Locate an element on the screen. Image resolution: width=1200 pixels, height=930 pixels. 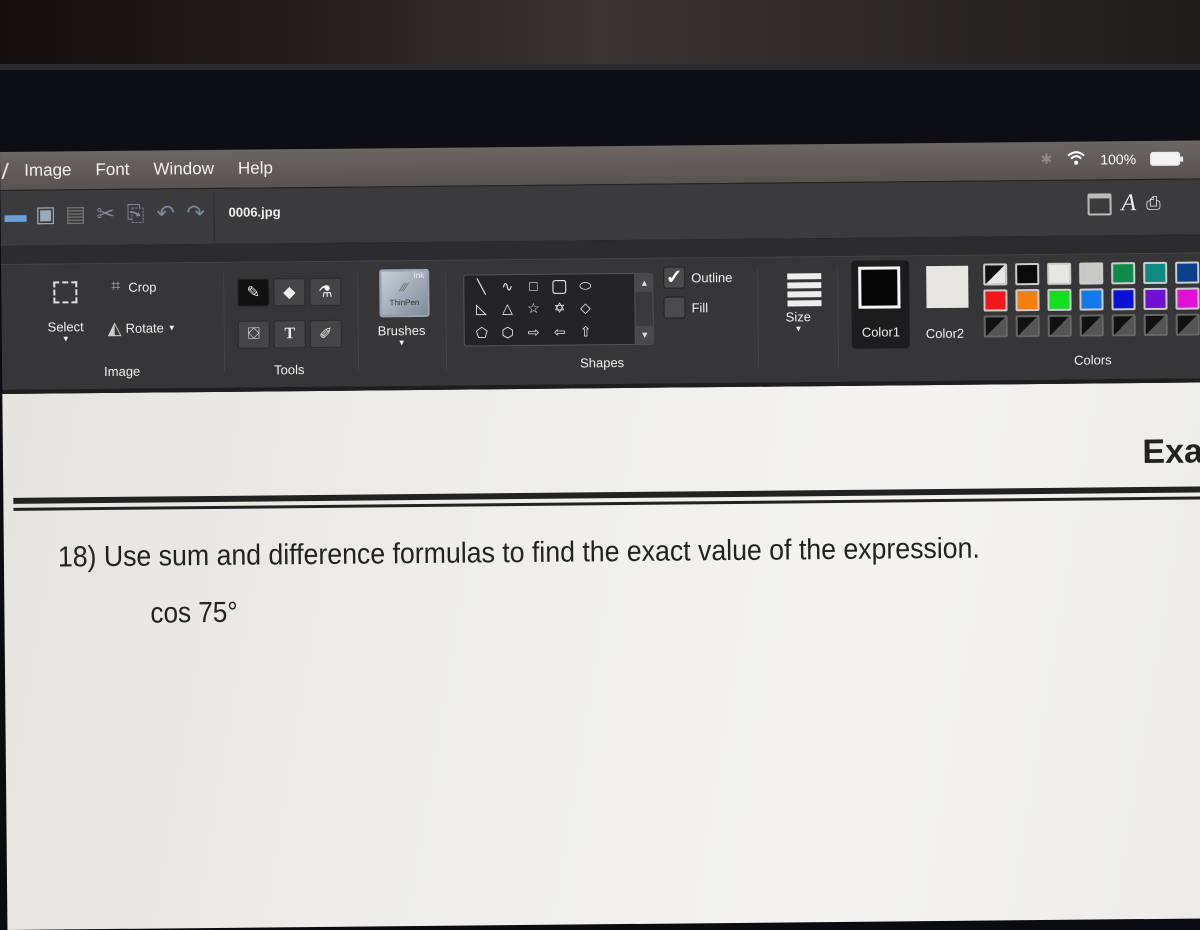
brush-preview: Ink ⁄⁄⁄ ThinPen is located at coordinates (404, 293).